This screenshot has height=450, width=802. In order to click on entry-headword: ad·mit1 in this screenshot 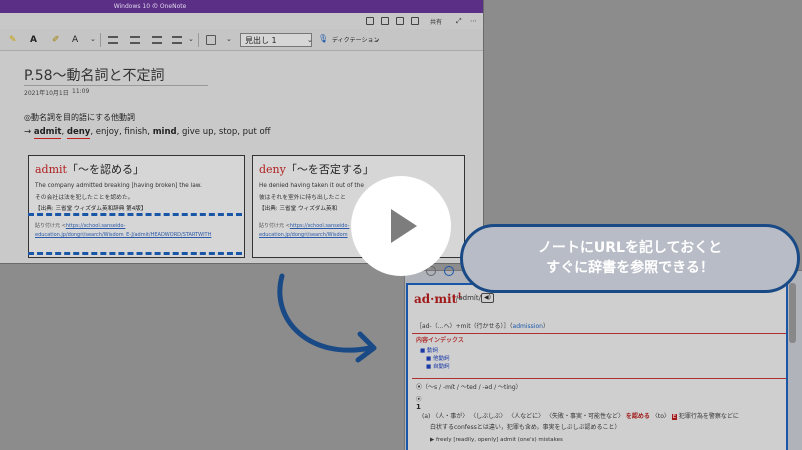, I will do `click(438, 298)`.